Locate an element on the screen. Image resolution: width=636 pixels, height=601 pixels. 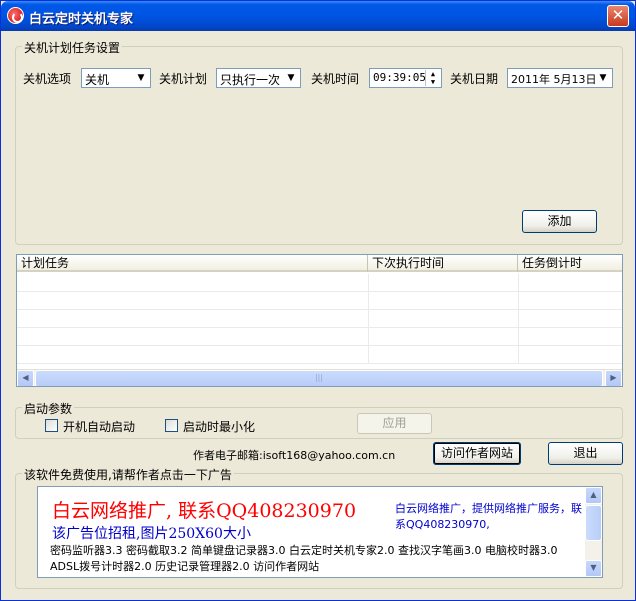
shutdown-date-picker: 2011年 5月13日 ▼ is located at coordinates (560, 78).